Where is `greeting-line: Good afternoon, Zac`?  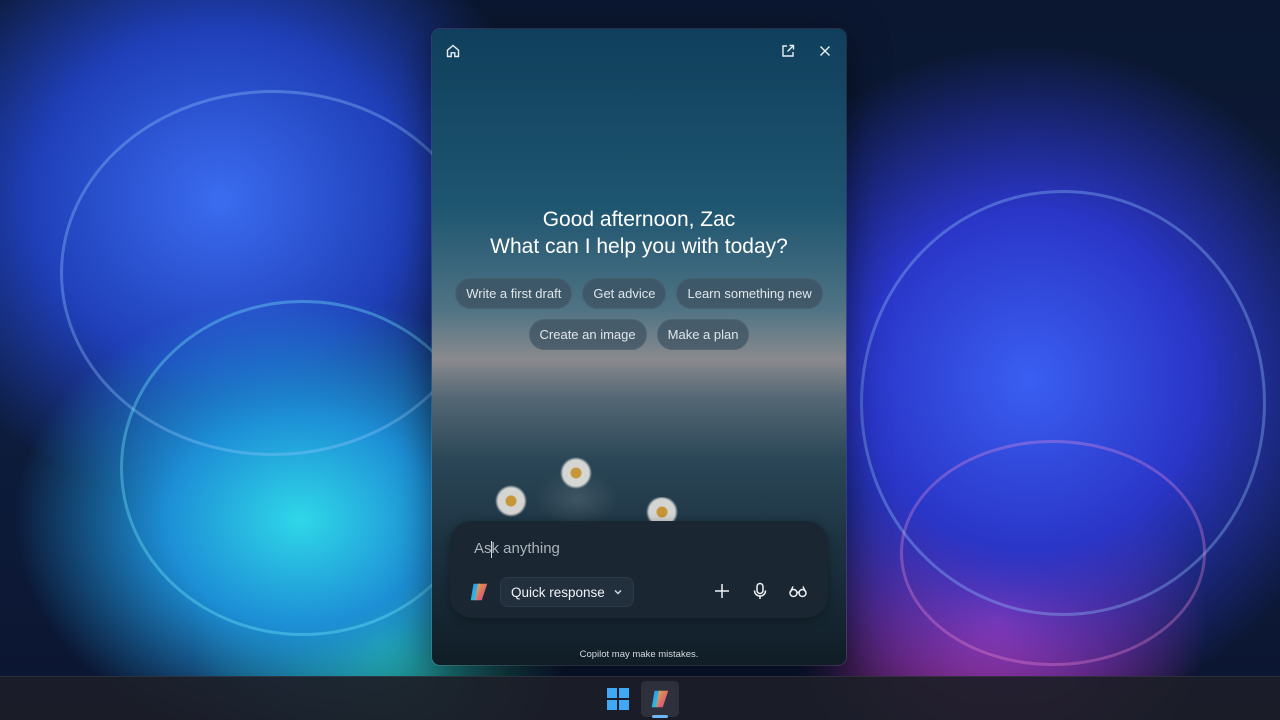
greeting-line: Good afternoon, Zac is located at coordinates (639, 219).